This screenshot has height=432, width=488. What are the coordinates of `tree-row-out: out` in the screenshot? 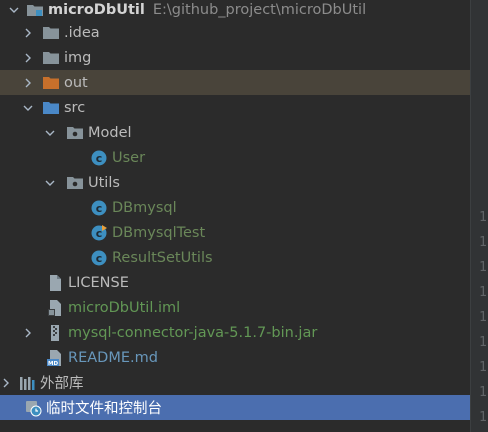 It's located at (235, 82).